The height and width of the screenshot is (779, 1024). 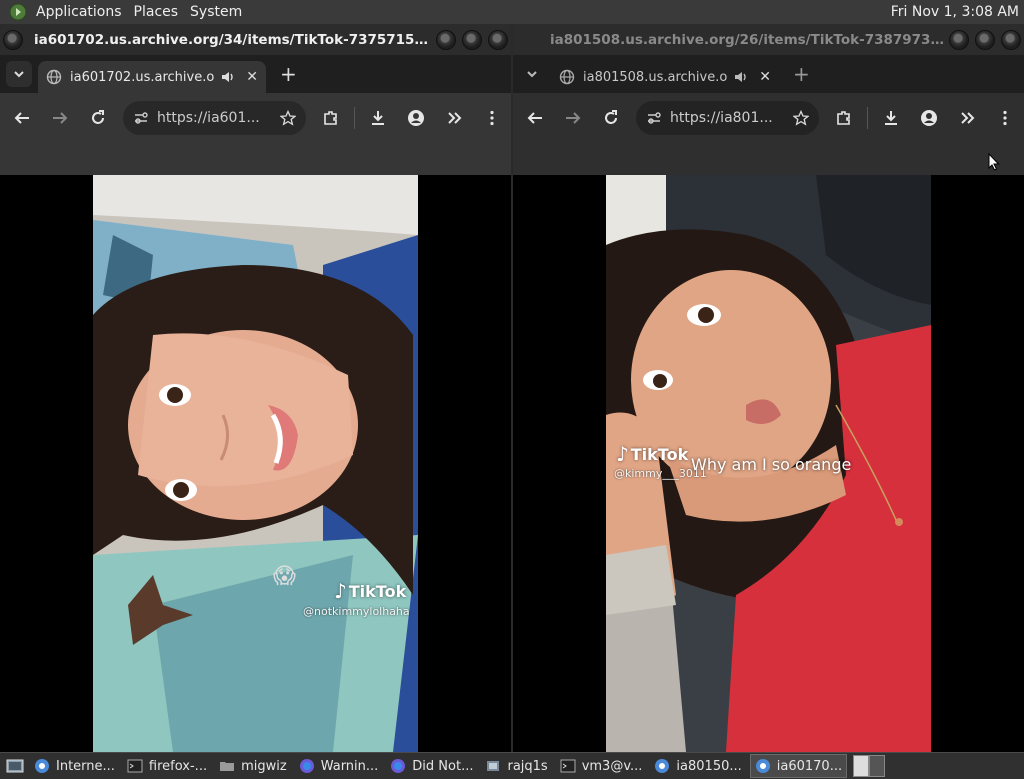 I want to click on tiktok-note-icon: ♪, so click(x=340, y=591).